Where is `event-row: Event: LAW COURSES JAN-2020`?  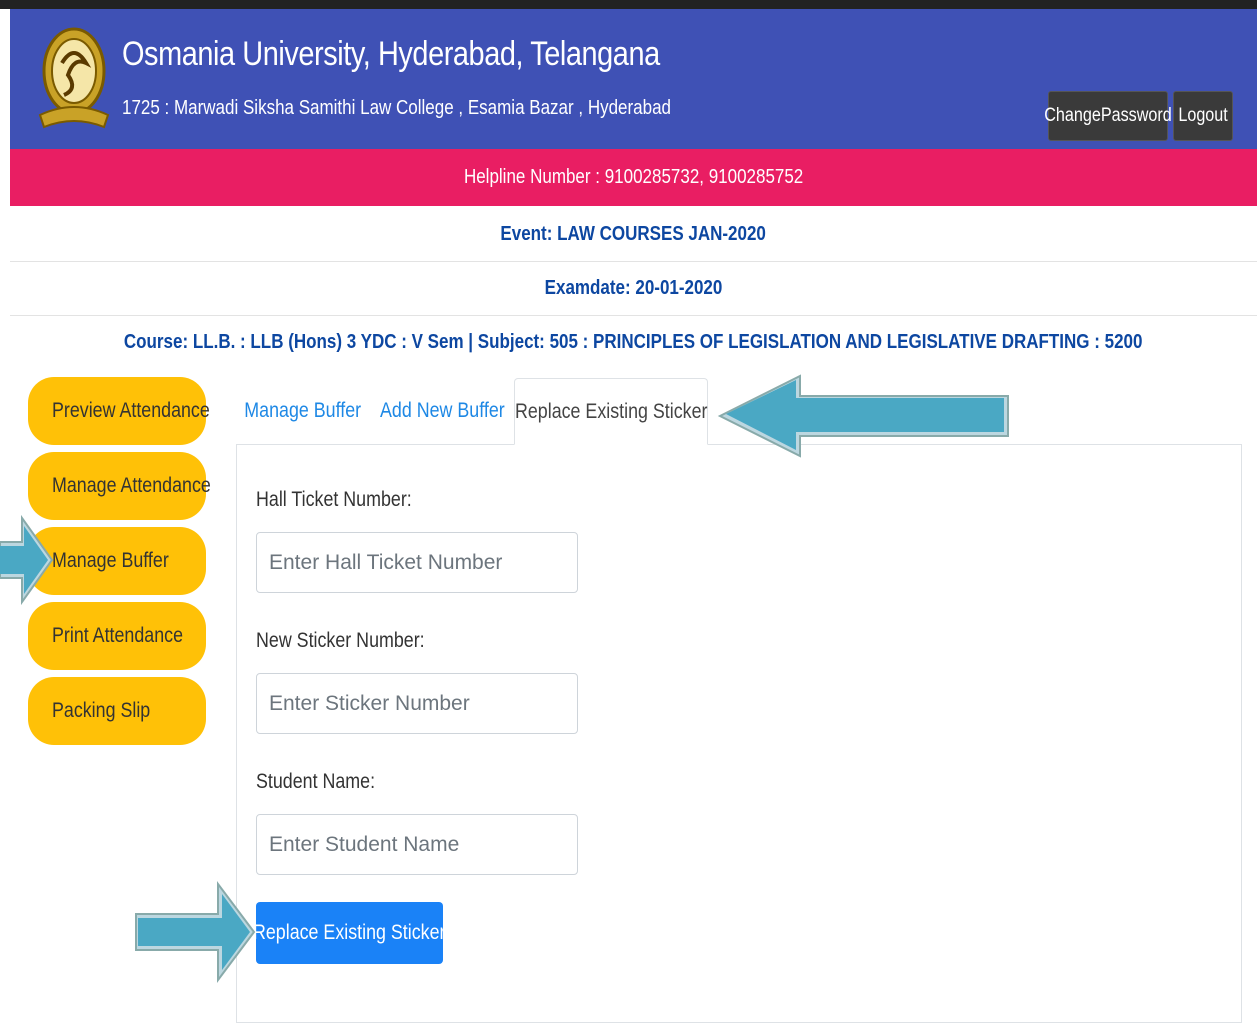 event-row: Event: LAW COURSES JAN-2020 is located at coordinates (633, 234).